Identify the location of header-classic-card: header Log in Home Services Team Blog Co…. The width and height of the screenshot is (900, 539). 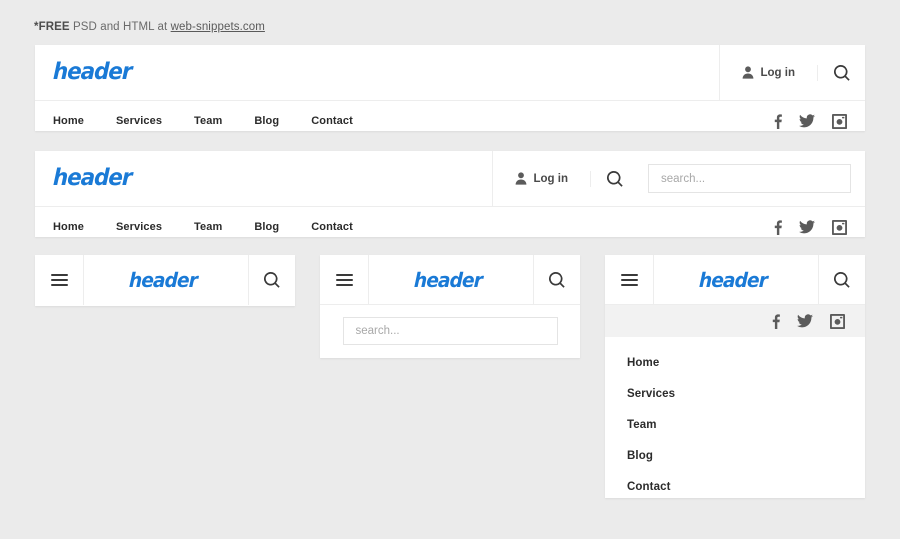
(450, 88).